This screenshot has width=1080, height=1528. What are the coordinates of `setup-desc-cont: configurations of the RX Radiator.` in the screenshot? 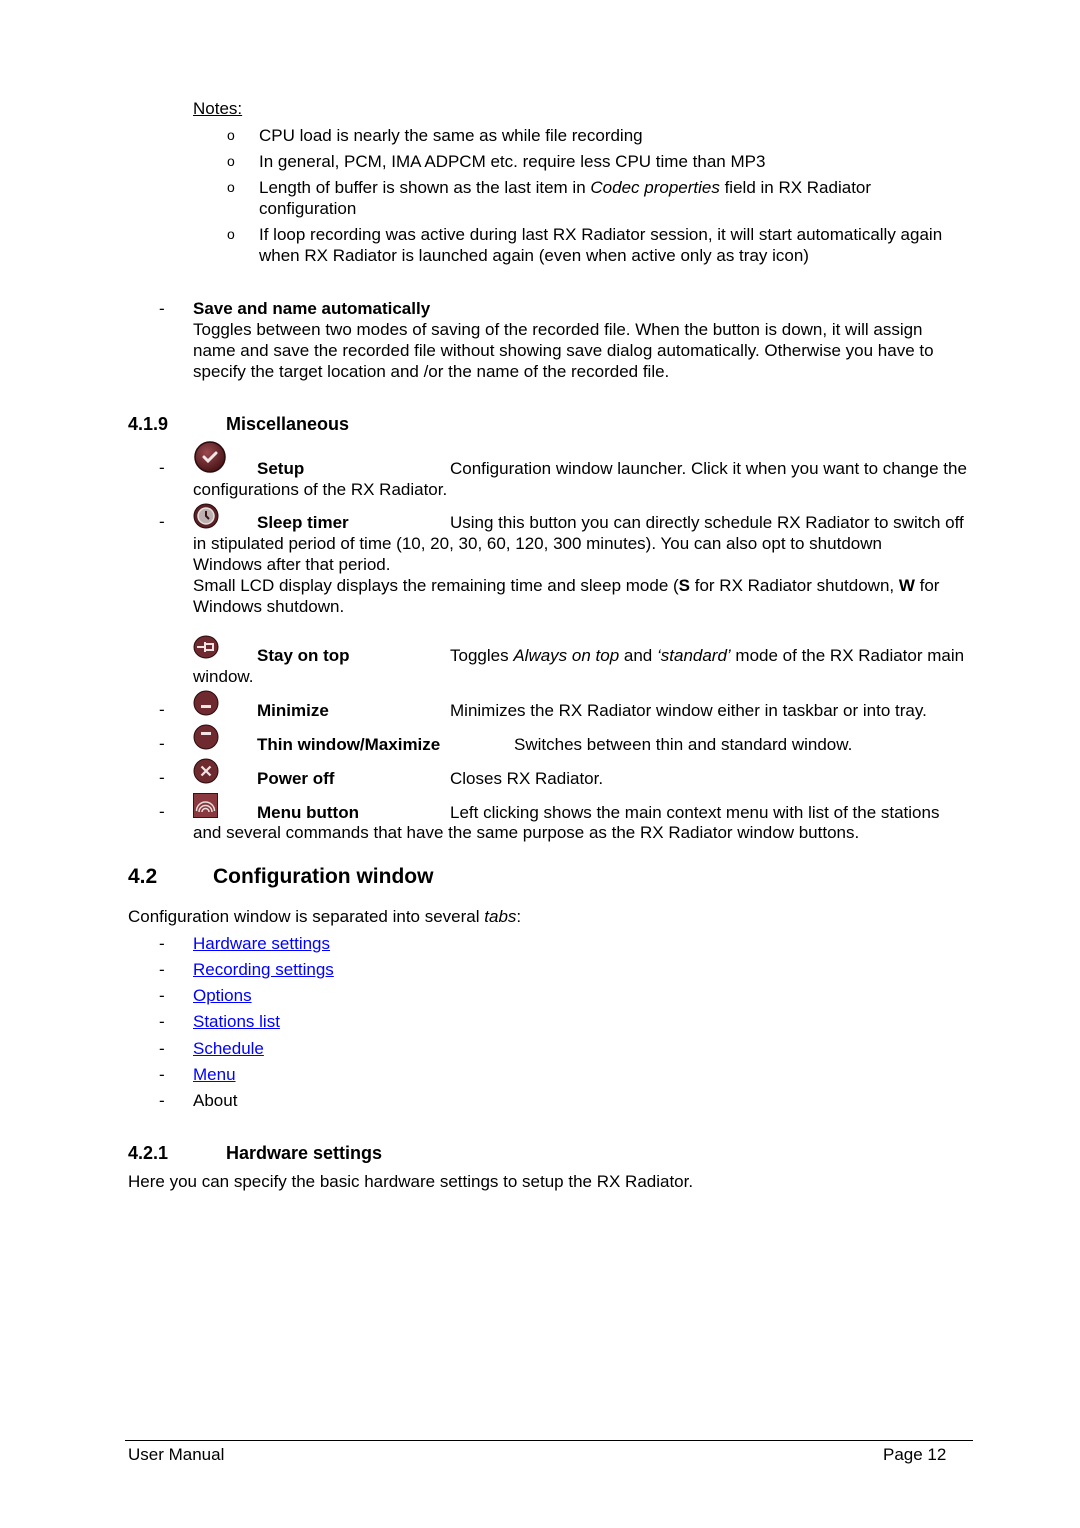 It's located at (320, 489).